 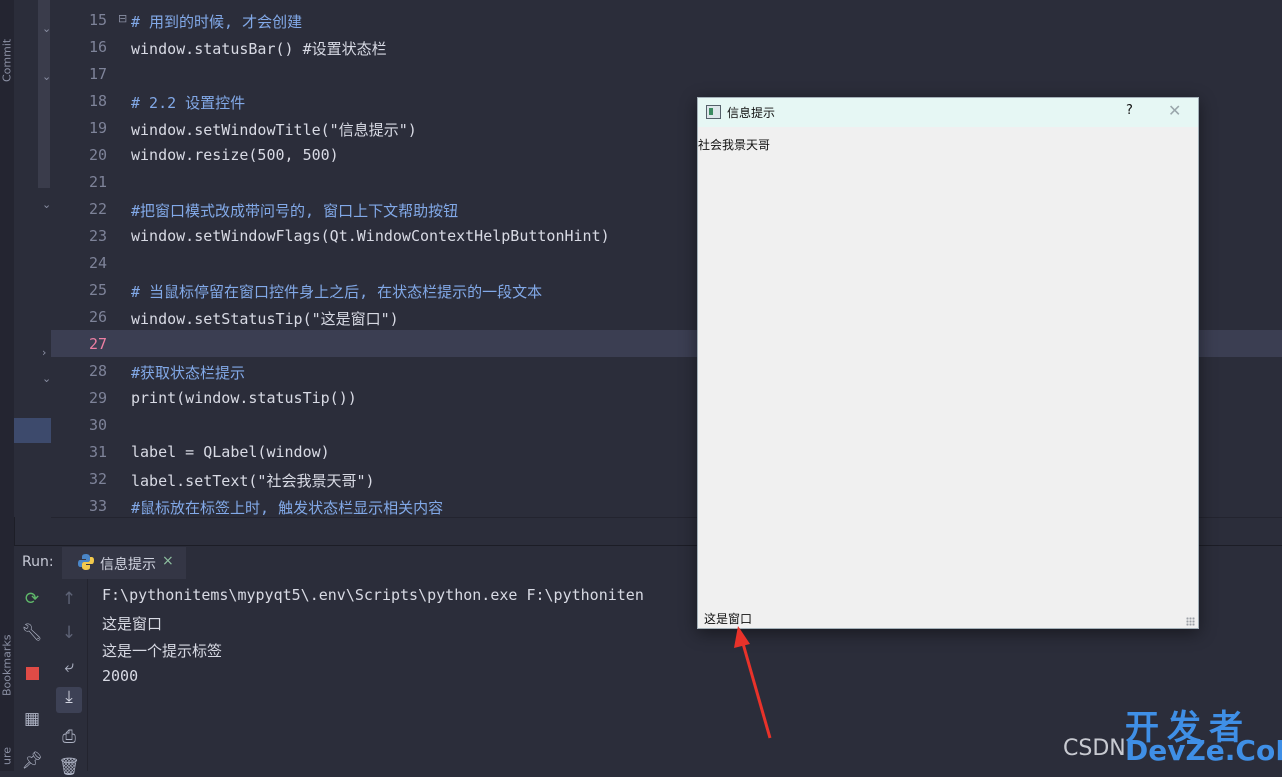 I want to click on line-number: 16, so click(x=97, y=47).